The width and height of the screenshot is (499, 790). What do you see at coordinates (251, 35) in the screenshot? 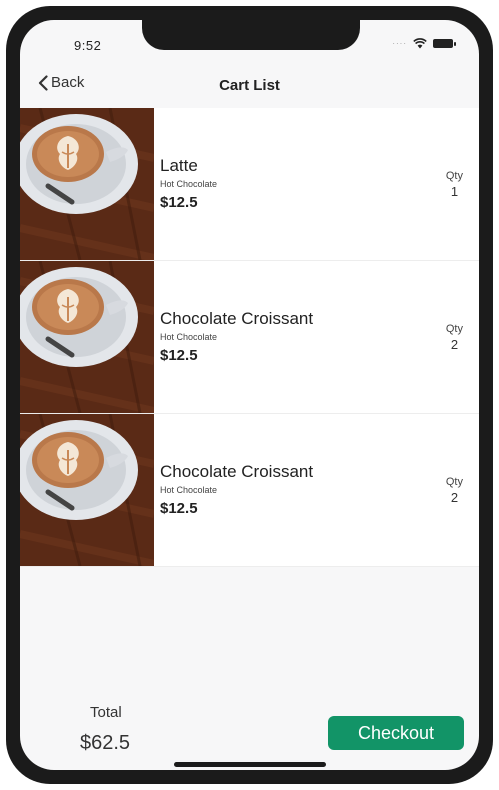
I see `notch` at bounding box center [251, 35].